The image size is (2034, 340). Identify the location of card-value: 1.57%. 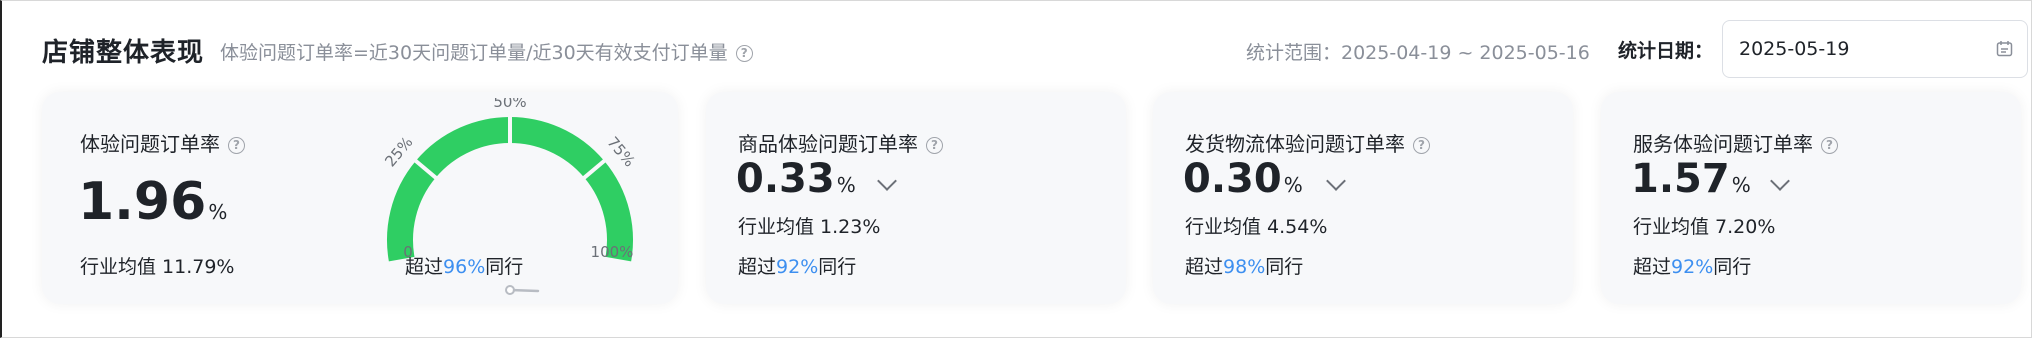
(1691, 179).